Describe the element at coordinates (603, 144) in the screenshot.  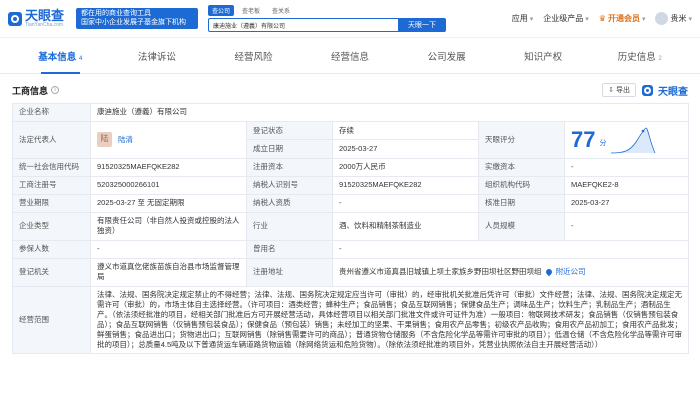
I see `score-unit: 分` at that location.